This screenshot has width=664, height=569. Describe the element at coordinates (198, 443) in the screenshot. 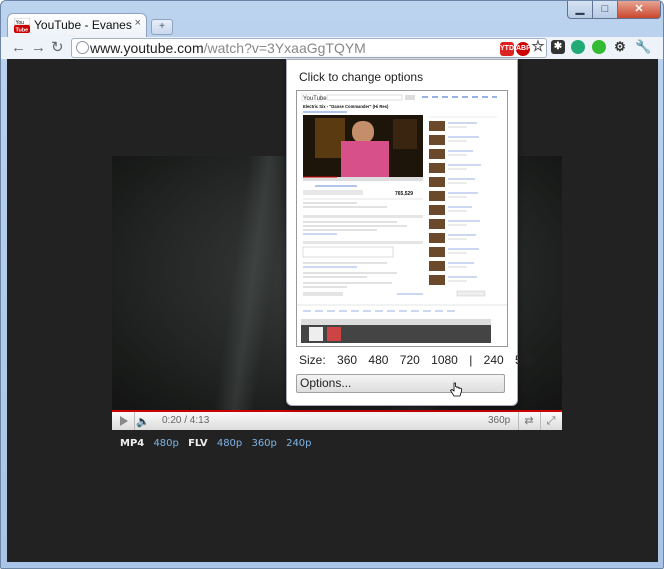

I see `format-label-flv: FLV` at that location.